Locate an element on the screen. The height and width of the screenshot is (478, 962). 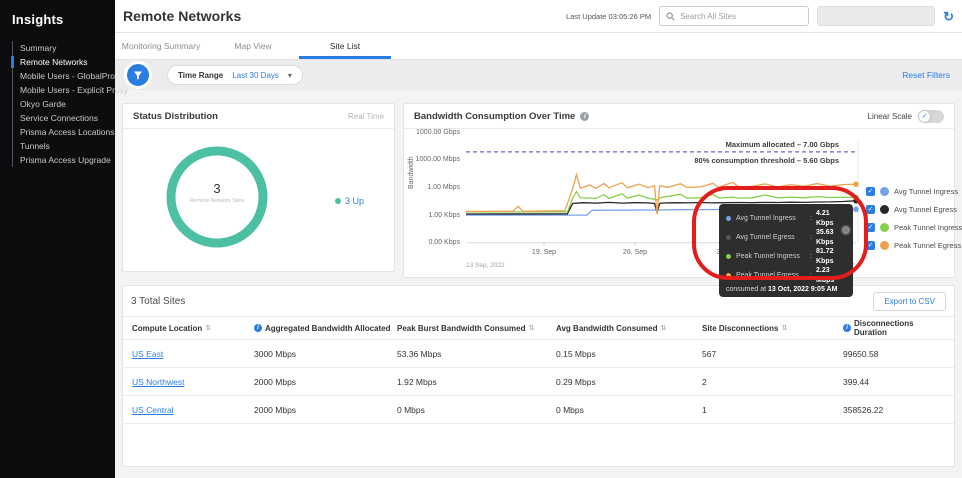
sidebar-item-mobile-users-globalprotect: Mobile Users - GlobalProtect is located at coordinates (71, 76).